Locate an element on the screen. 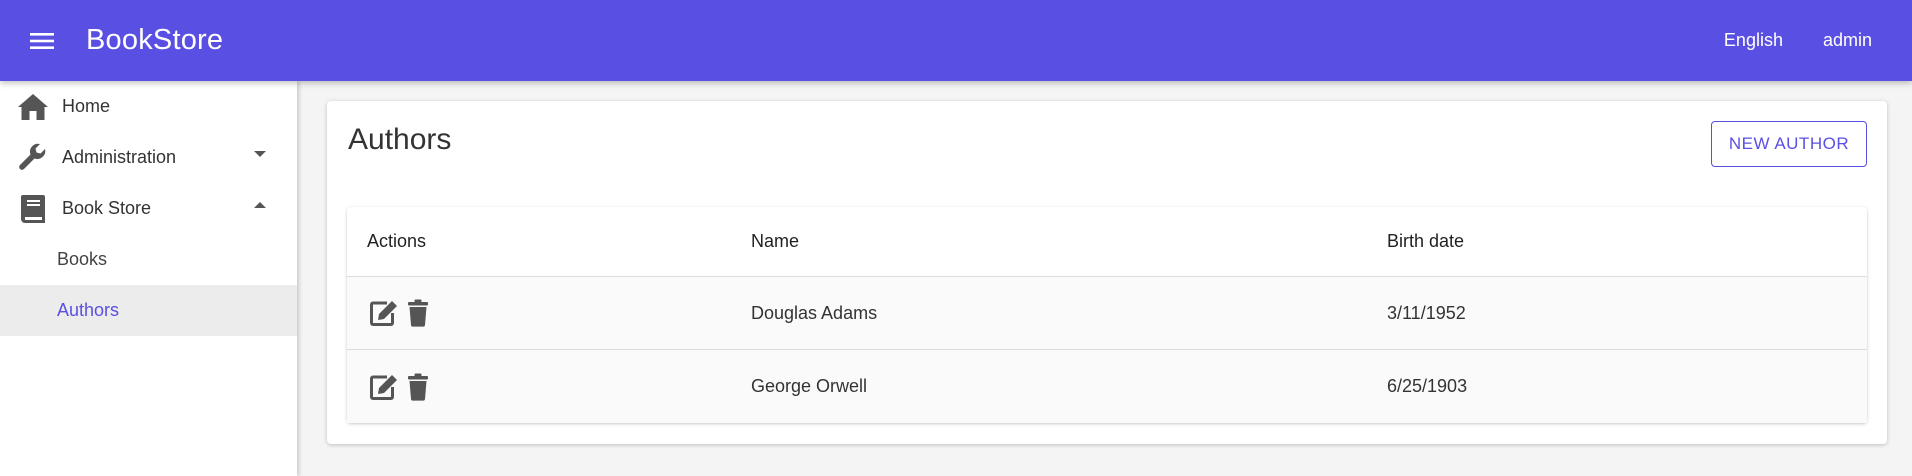  column-header-actions: Actions is located at coordinates (397, 241).